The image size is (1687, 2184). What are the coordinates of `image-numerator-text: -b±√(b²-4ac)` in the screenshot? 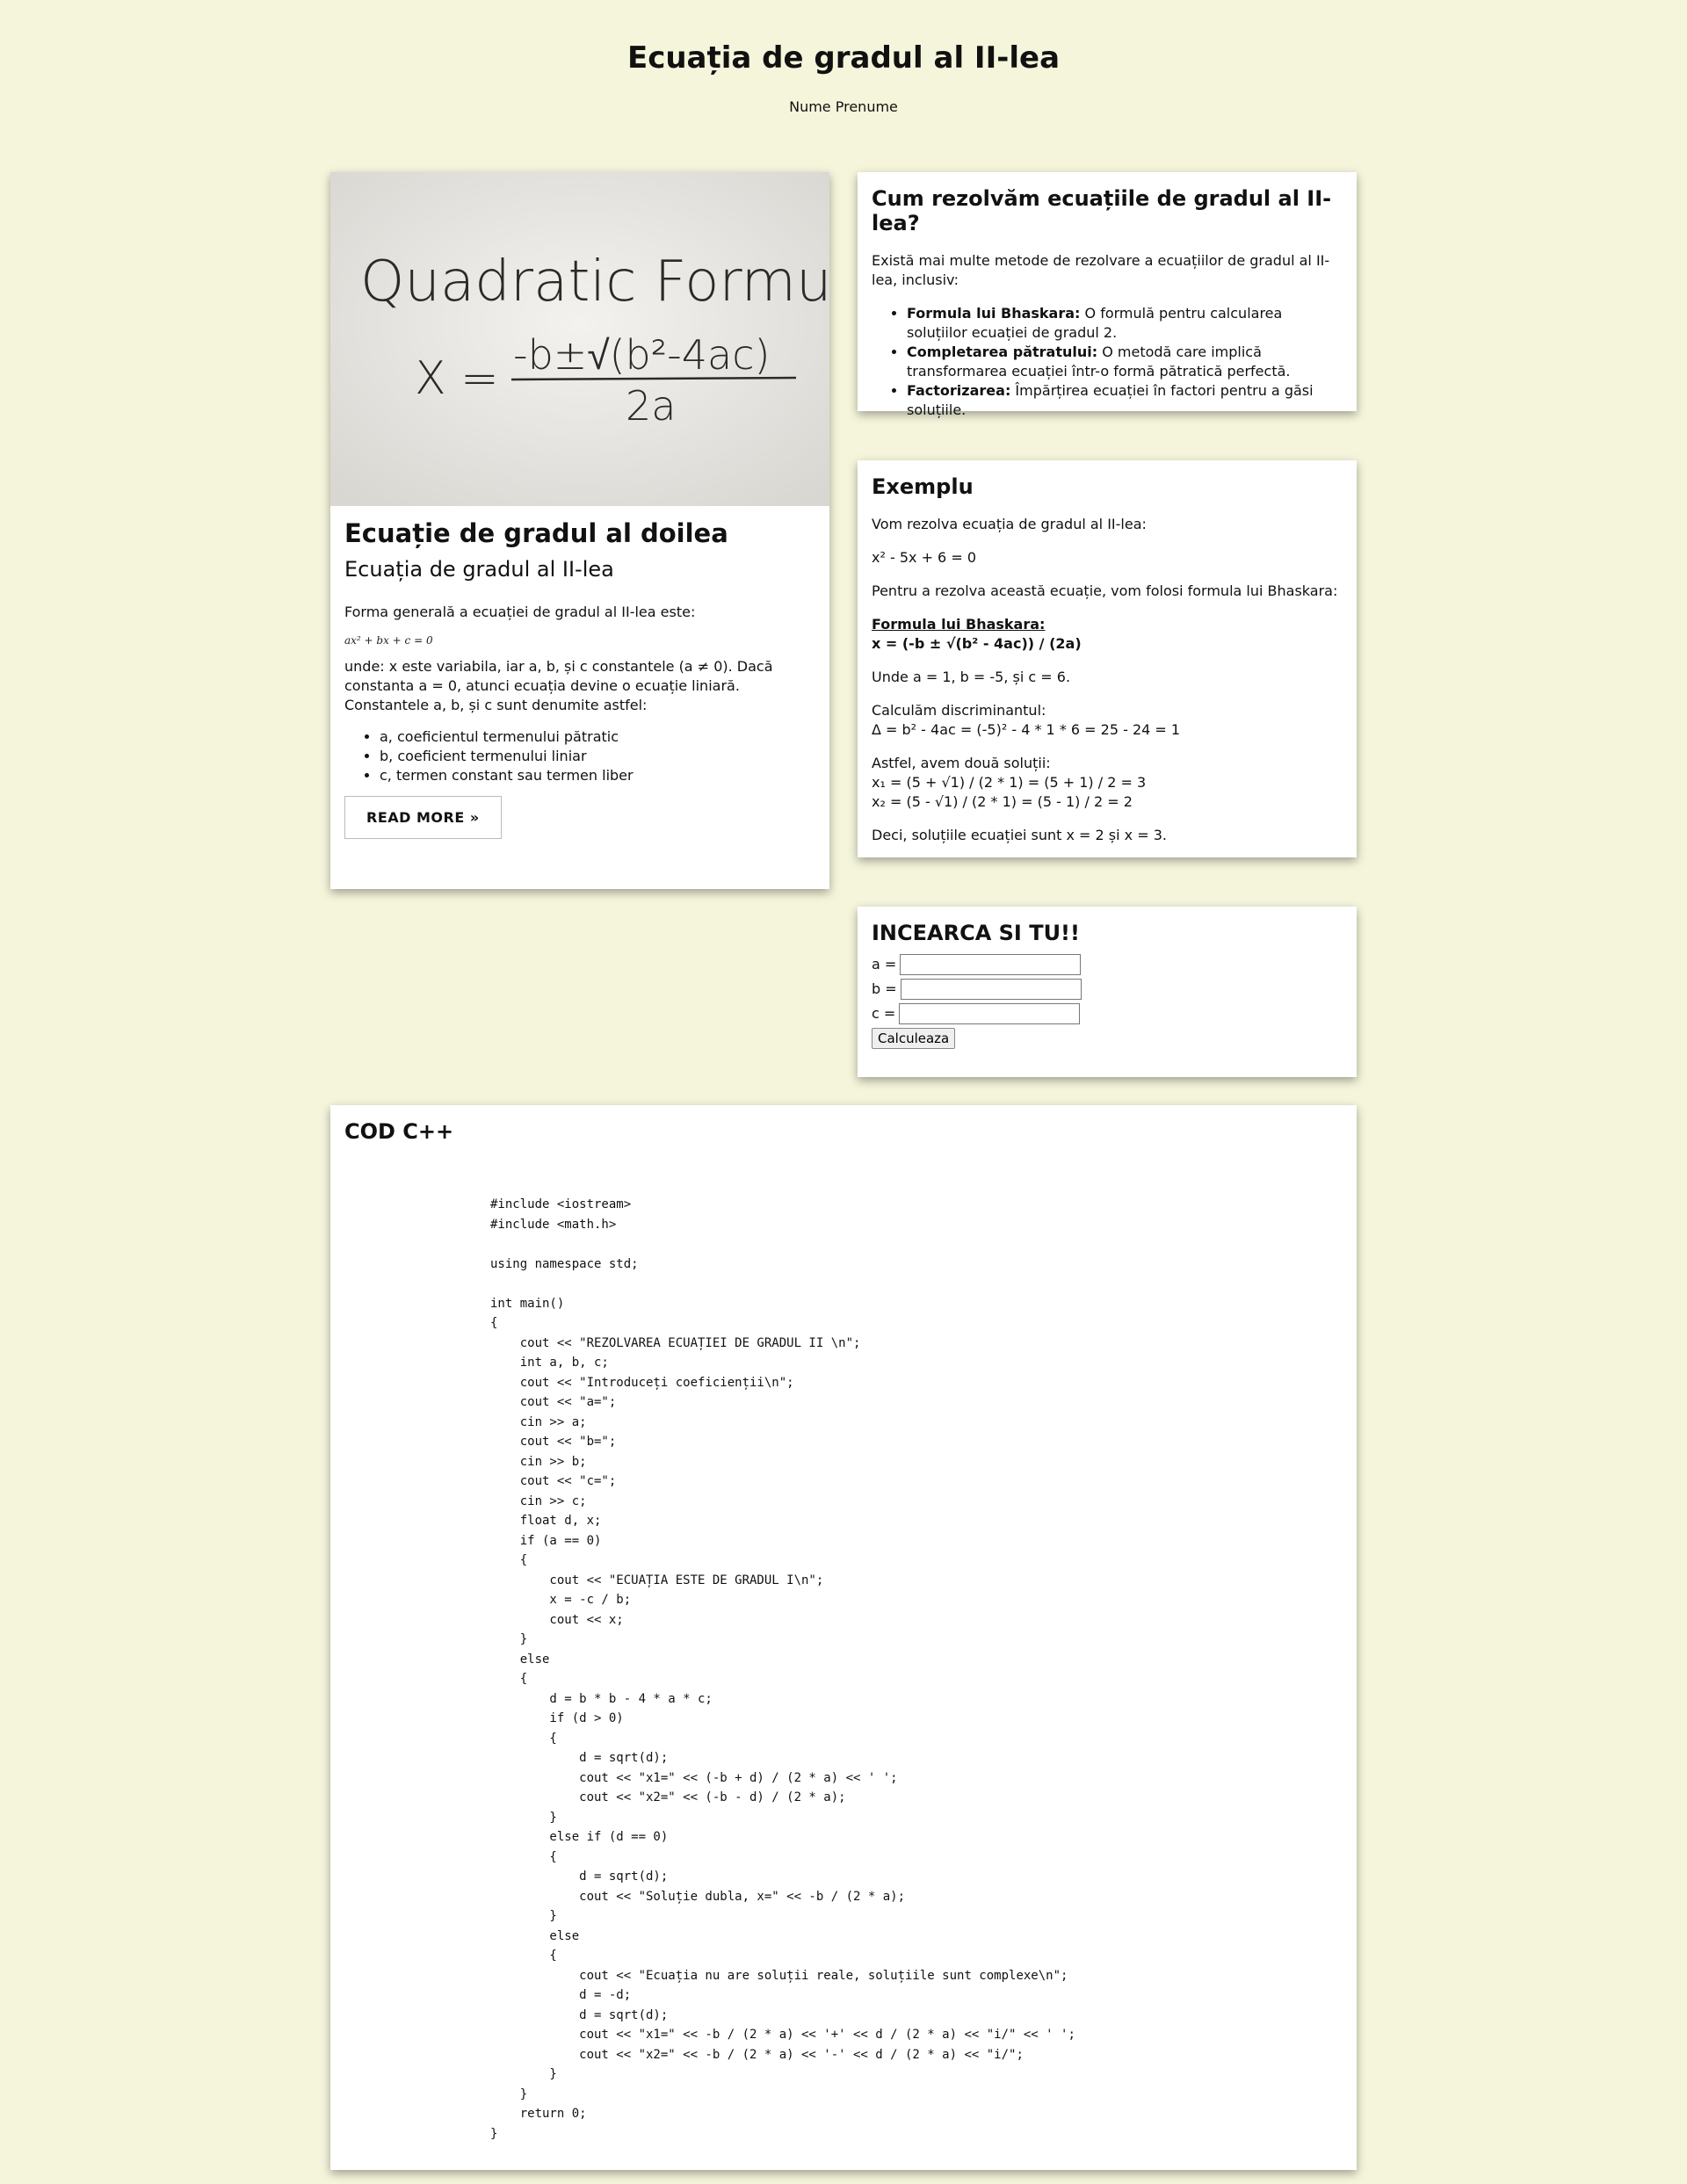 It's located at (641, 355).